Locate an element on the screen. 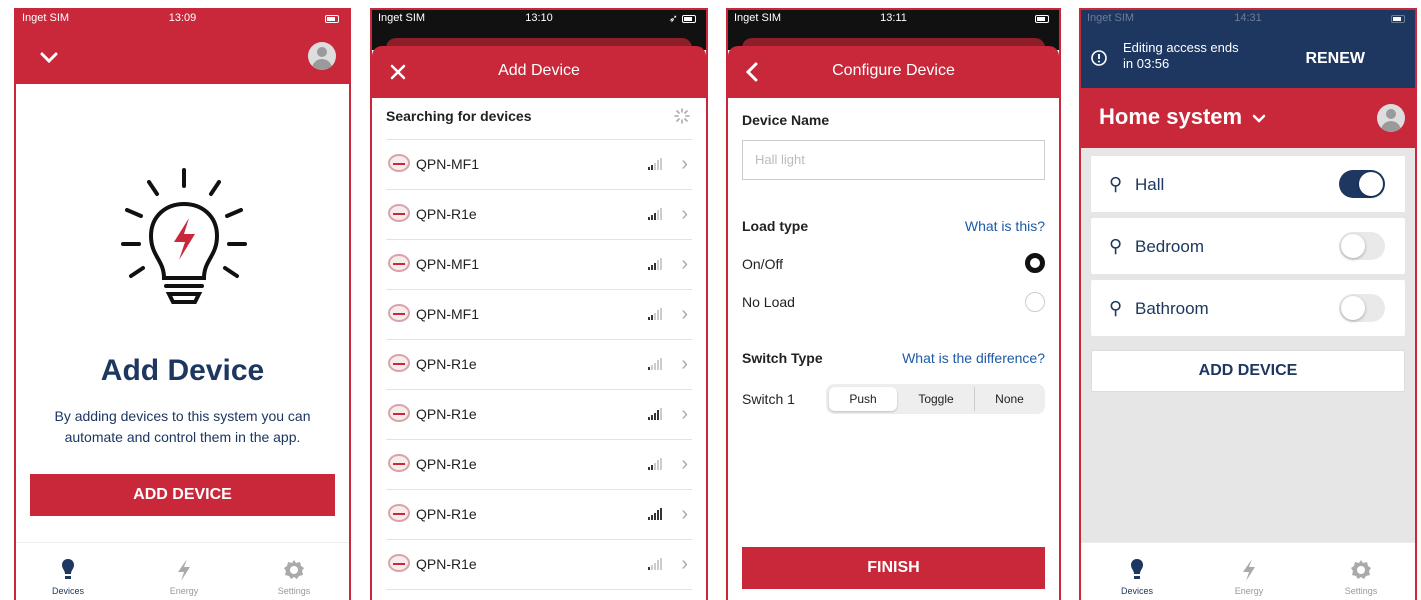  modal-header: Configure Device is located at coordinates (893, 72).